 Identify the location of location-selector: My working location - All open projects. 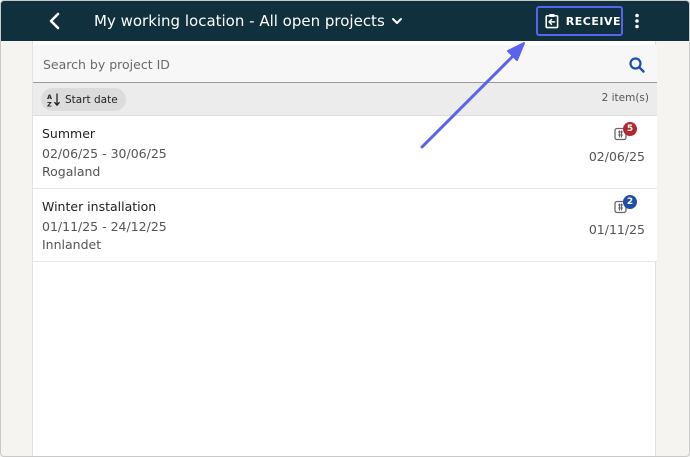
(248, 21).